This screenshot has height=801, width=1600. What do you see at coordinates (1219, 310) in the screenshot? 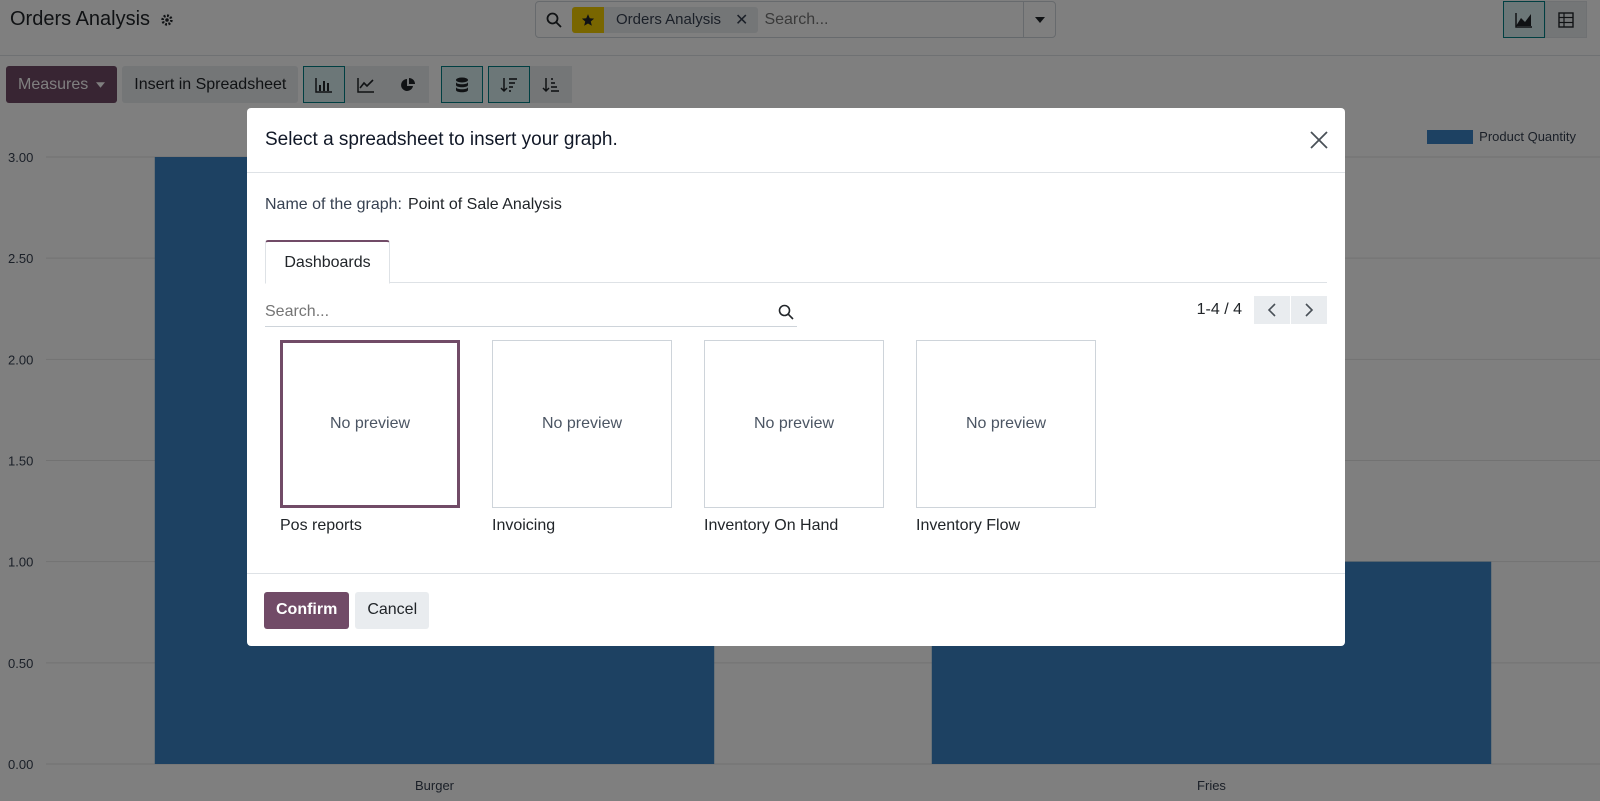
I see `pager-value: 1-4 / 4` at bounding box center [1219, 310].